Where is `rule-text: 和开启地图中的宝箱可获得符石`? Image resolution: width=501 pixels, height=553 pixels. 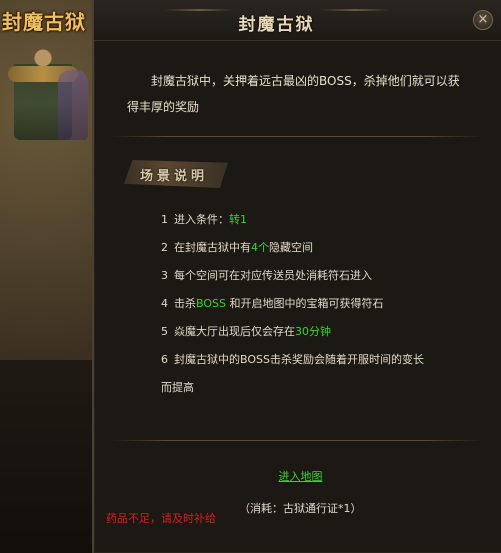 rule-text: 和开启地图中的宝箱可获得符石 is located at coordinates (304, 303).